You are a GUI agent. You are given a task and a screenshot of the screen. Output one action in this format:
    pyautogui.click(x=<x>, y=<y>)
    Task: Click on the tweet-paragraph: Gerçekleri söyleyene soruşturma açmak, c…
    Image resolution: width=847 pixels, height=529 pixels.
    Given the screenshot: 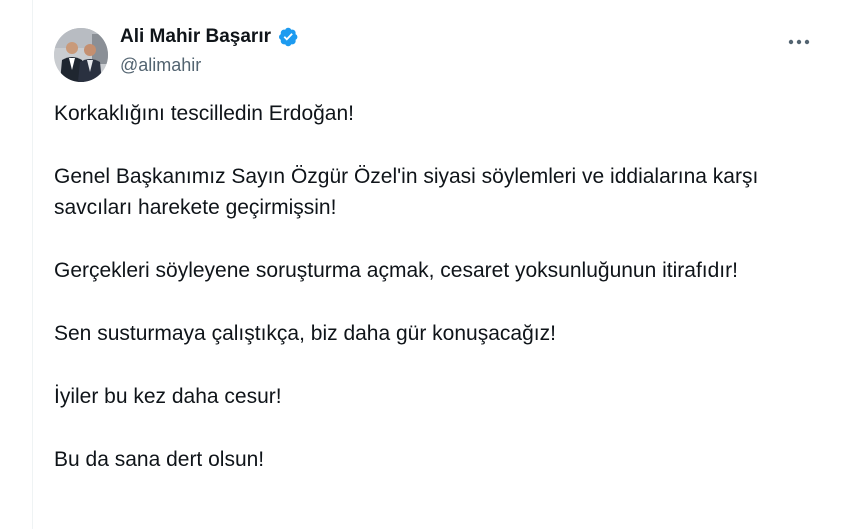 What is the action you would take?
    pyautogui.click(x=396, y=270)
    